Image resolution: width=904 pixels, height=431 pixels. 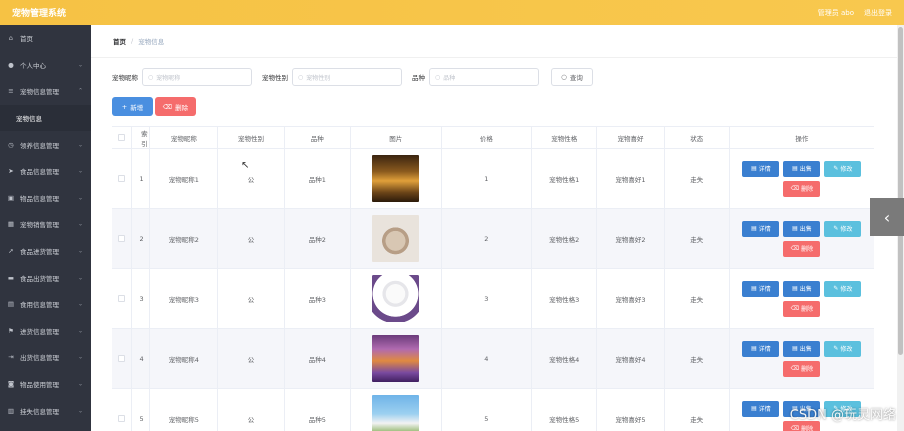 What do you see at coordinates (487, 137) in the screenshot?
I see `header-price: 价格` at bounding box center [487, 137].